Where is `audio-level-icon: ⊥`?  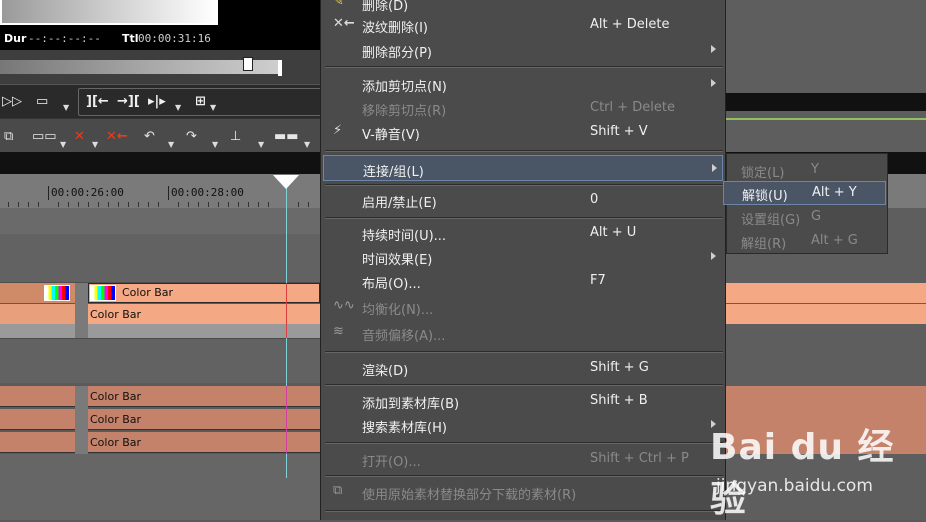 audio-level-icon: ⊥ is located at coordinates (235, 137).